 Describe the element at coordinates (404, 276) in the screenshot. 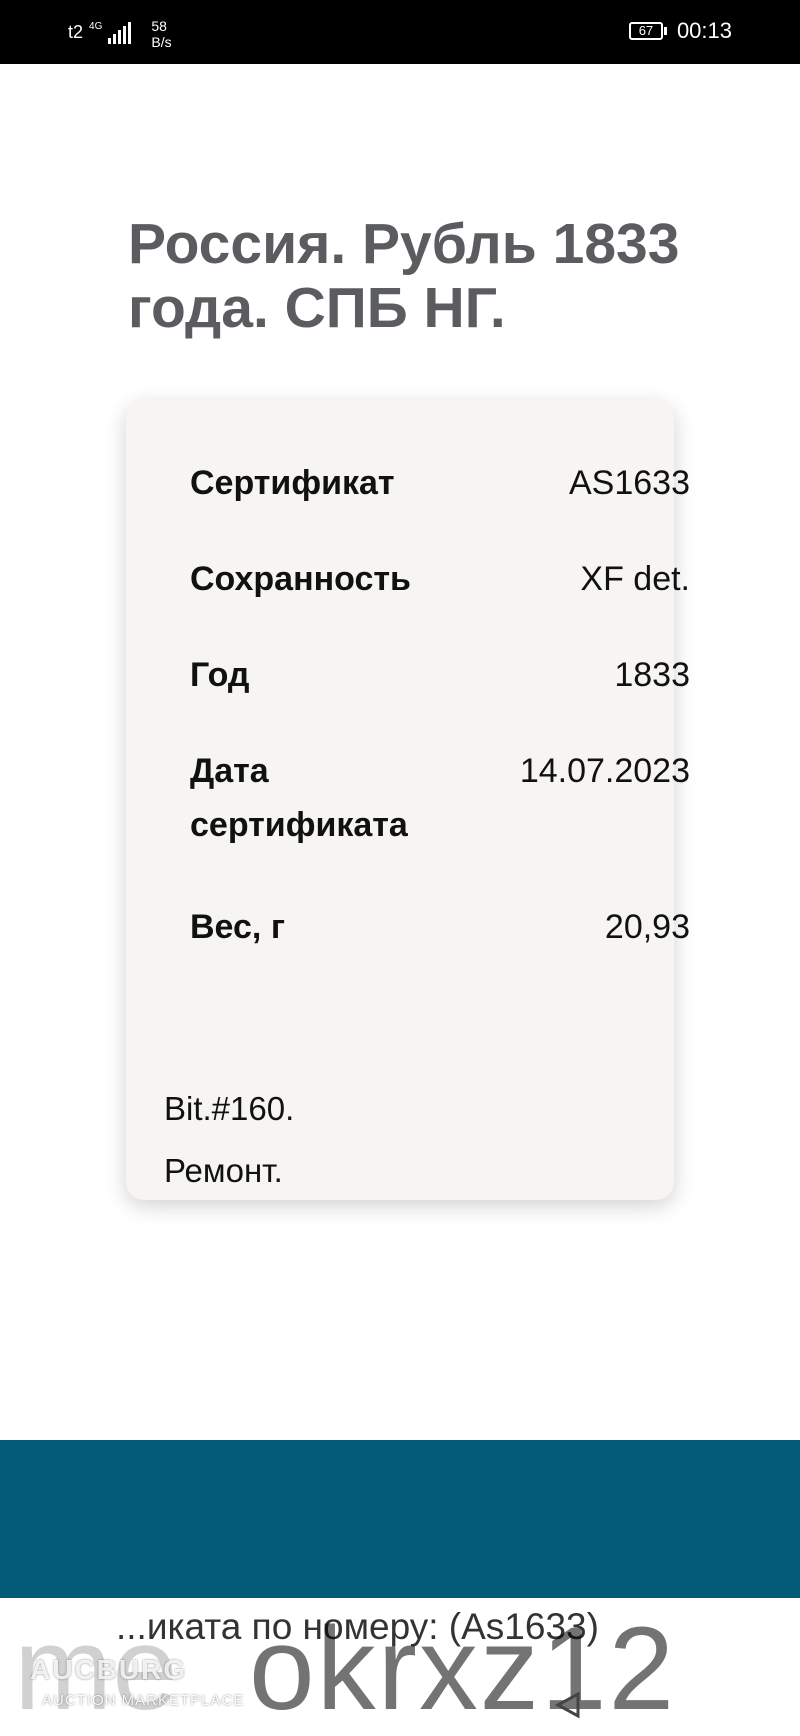

I see `page-title: Россия. Рубль 1833 года. СПБ НГ.` at that location.